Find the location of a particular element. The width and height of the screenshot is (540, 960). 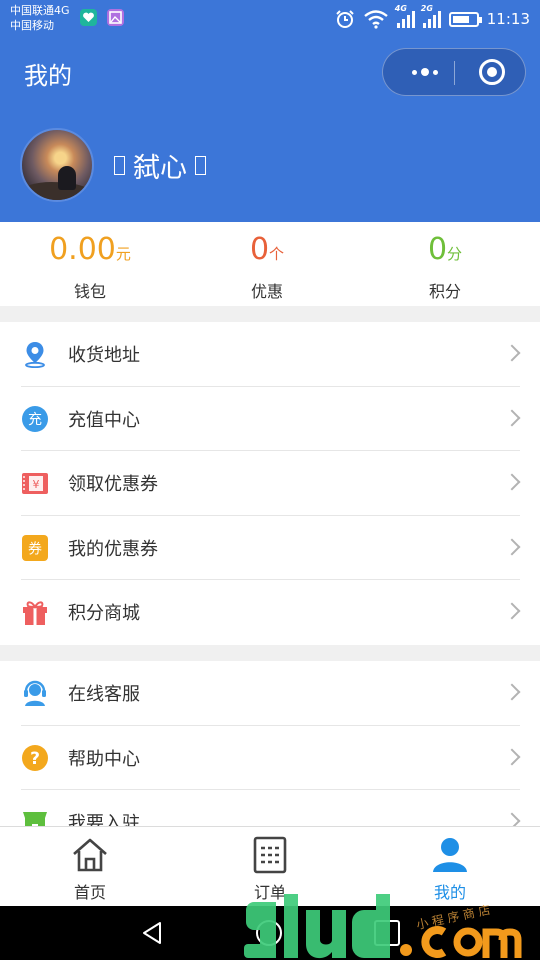

coupons-label: 优惠 is located at coordinates (266, 291).